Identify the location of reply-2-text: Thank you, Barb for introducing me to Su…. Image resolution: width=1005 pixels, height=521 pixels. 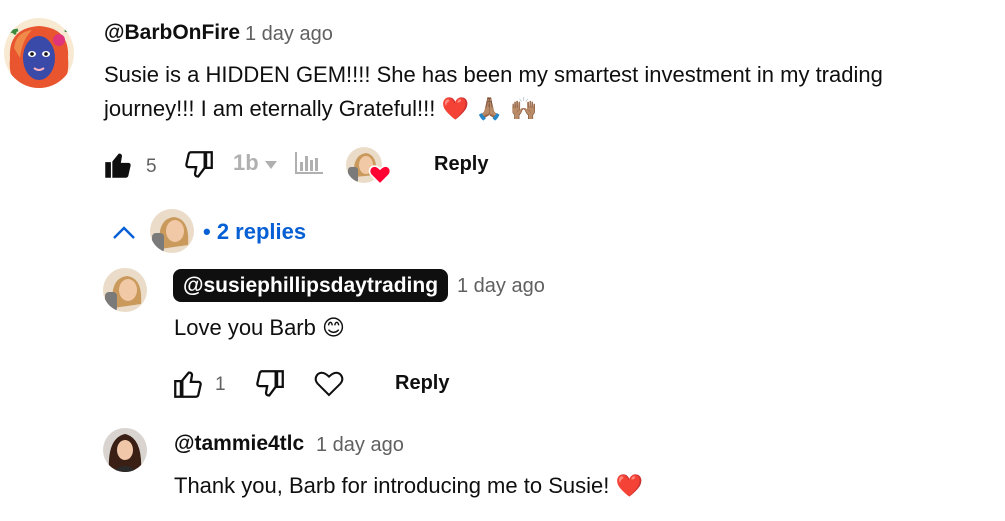
(392, 485).